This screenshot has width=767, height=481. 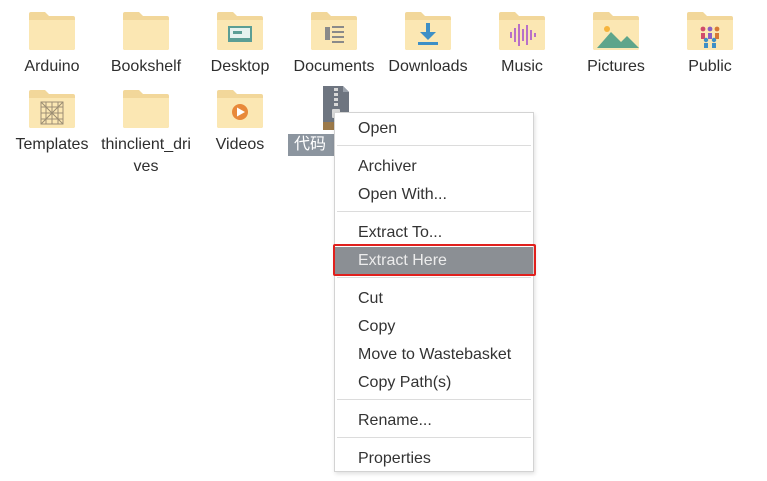 I want to click on file-label: Music, so click(x=522, y=66).